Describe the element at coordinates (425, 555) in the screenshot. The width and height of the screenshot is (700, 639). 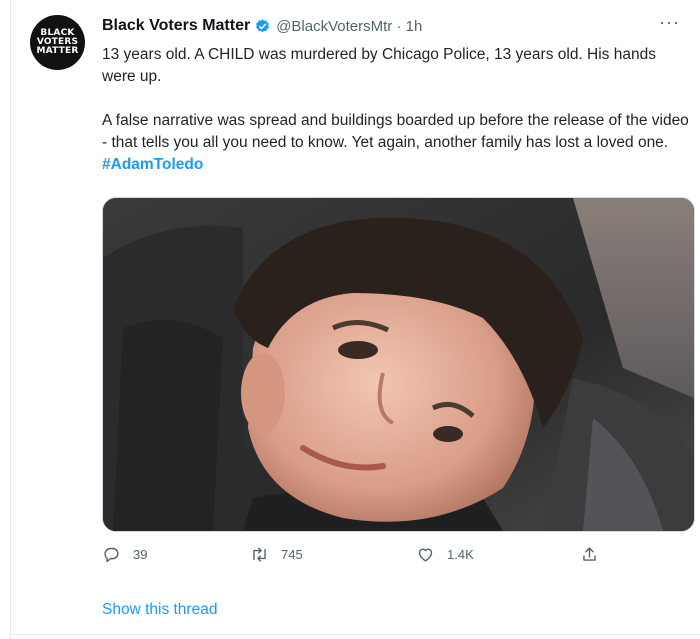
I see `like-icon` at that location.